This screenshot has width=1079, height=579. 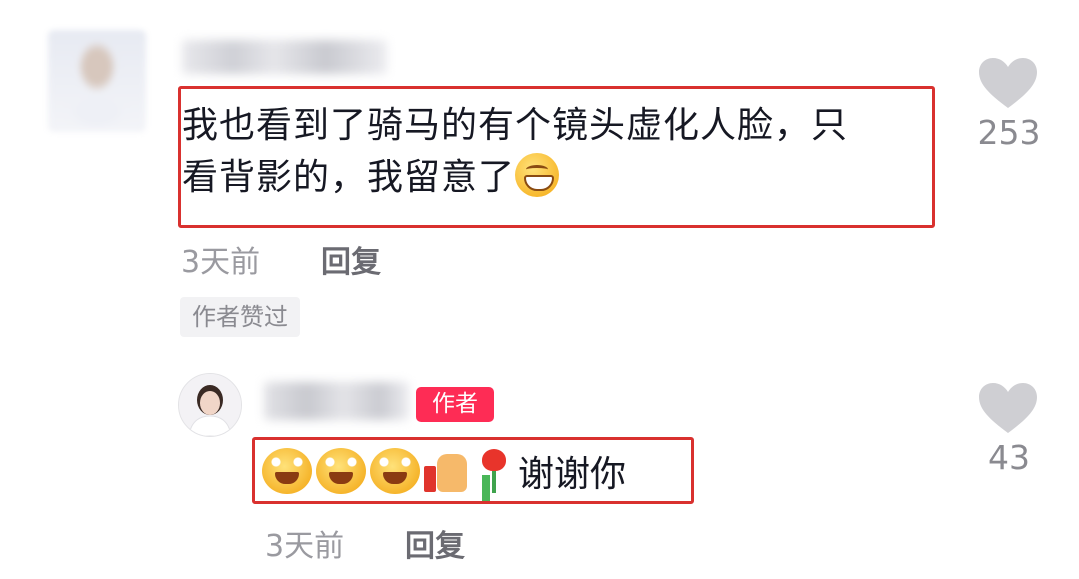 What do you see at coordinates (305, 546) in the screenshot?
I see `reply-timestamp: 3天前` at bounding box center [305, 546].